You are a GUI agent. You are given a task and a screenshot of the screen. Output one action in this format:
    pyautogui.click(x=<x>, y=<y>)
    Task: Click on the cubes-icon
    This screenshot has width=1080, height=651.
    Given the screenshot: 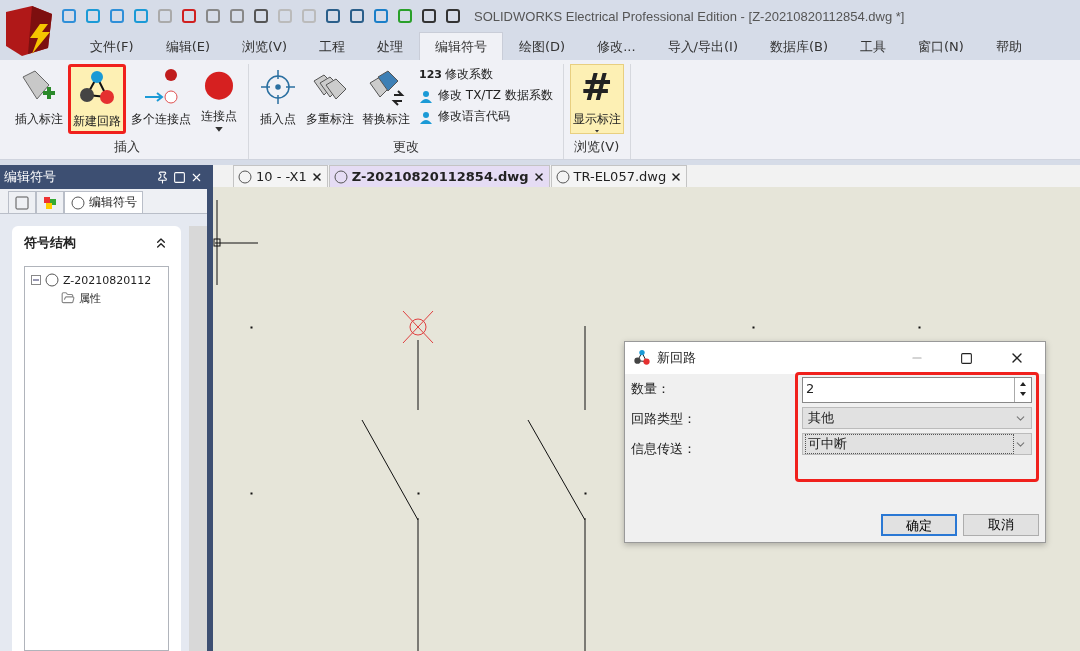 What is the action you would take?
    pyautogui.click(x=50, y=202)
    